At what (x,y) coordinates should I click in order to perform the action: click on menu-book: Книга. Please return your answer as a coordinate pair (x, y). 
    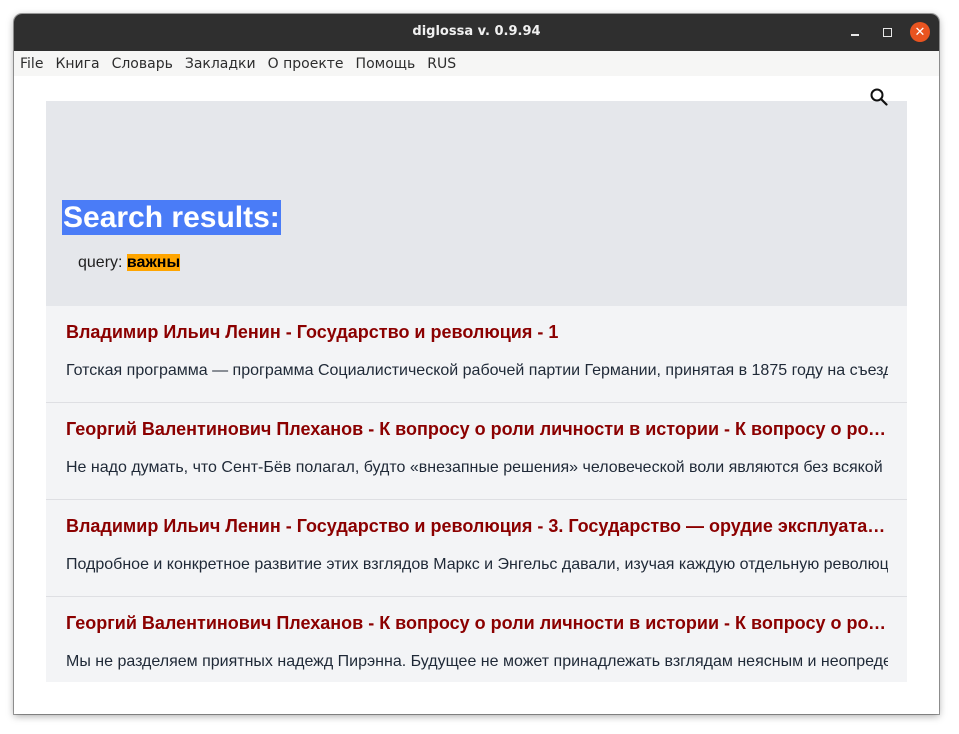
    Looking at the image, I should click on (80, 64).